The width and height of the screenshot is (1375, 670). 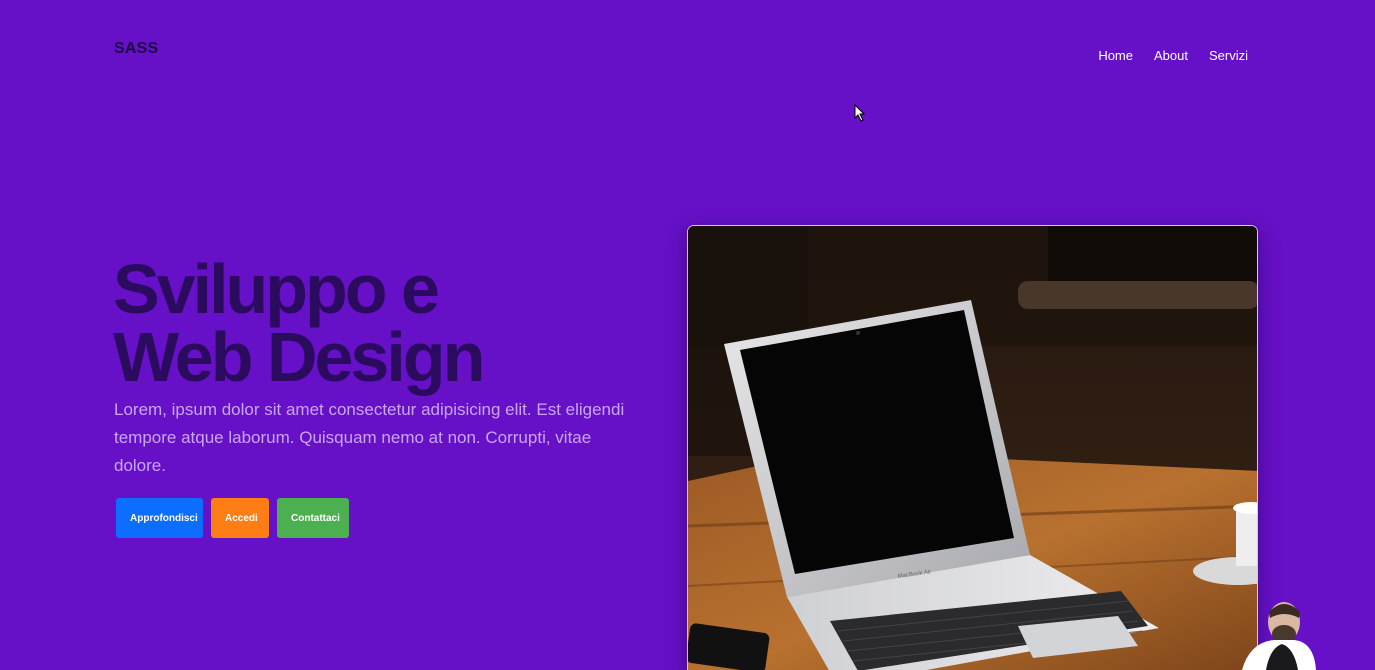 I want to click on main-nav: Home About Servizi, so click(x=1173, y=55).